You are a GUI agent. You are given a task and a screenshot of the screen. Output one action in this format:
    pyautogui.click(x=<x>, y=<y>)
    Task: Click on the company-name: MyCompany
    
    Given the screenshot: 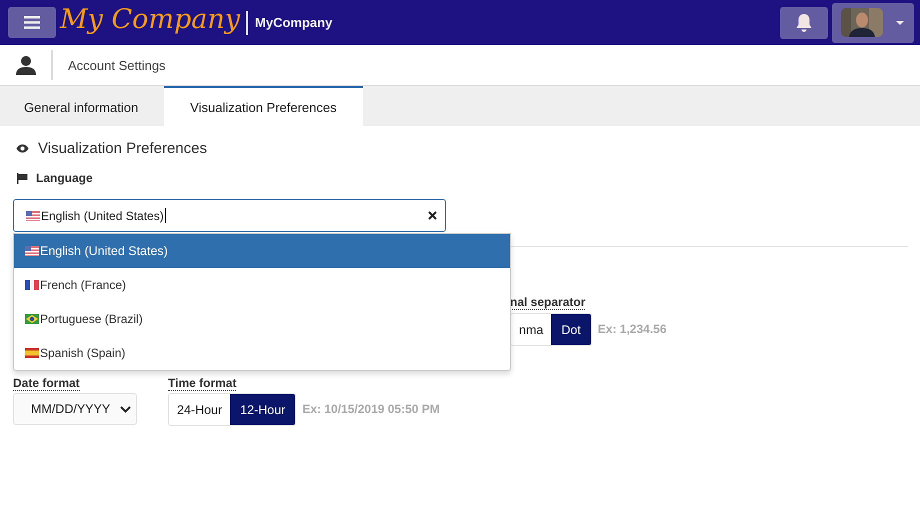 What is the action you would take?
    pyautogui.click(x=293, y=22)
    